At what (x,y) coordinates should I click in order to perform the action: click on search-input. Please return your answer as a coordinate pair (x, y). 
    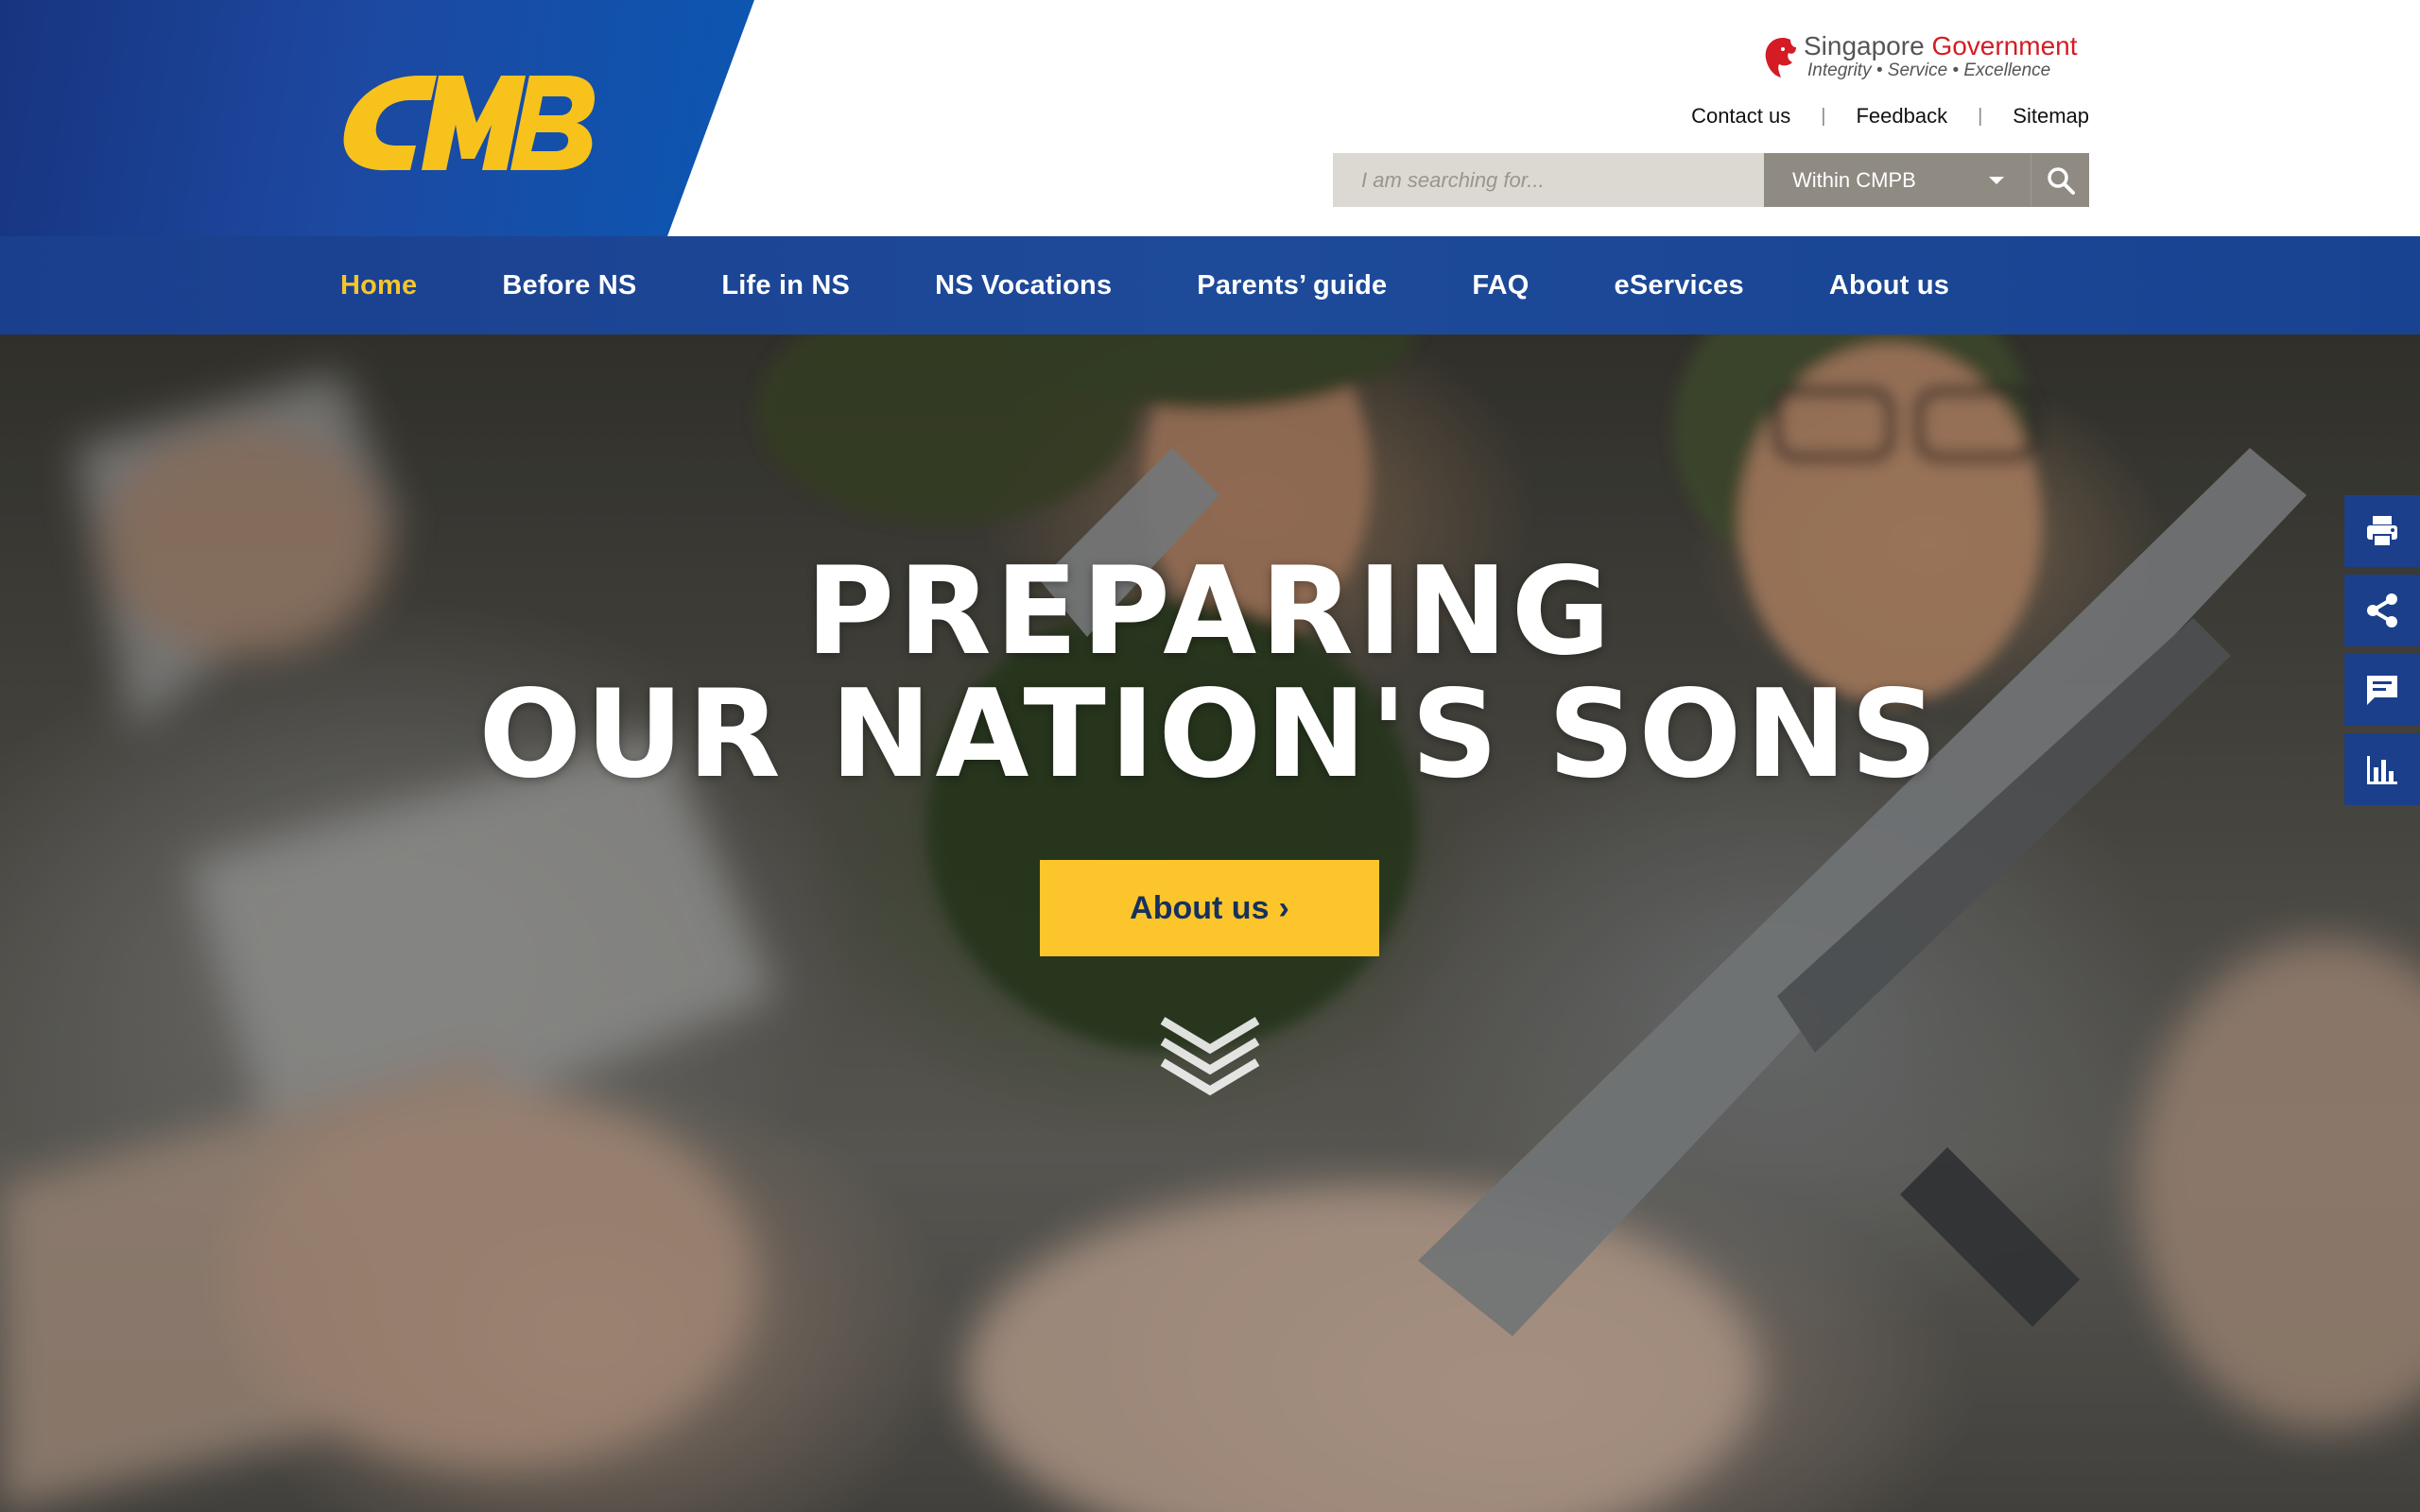
    Looking at the image, I should click on (1548, 180).